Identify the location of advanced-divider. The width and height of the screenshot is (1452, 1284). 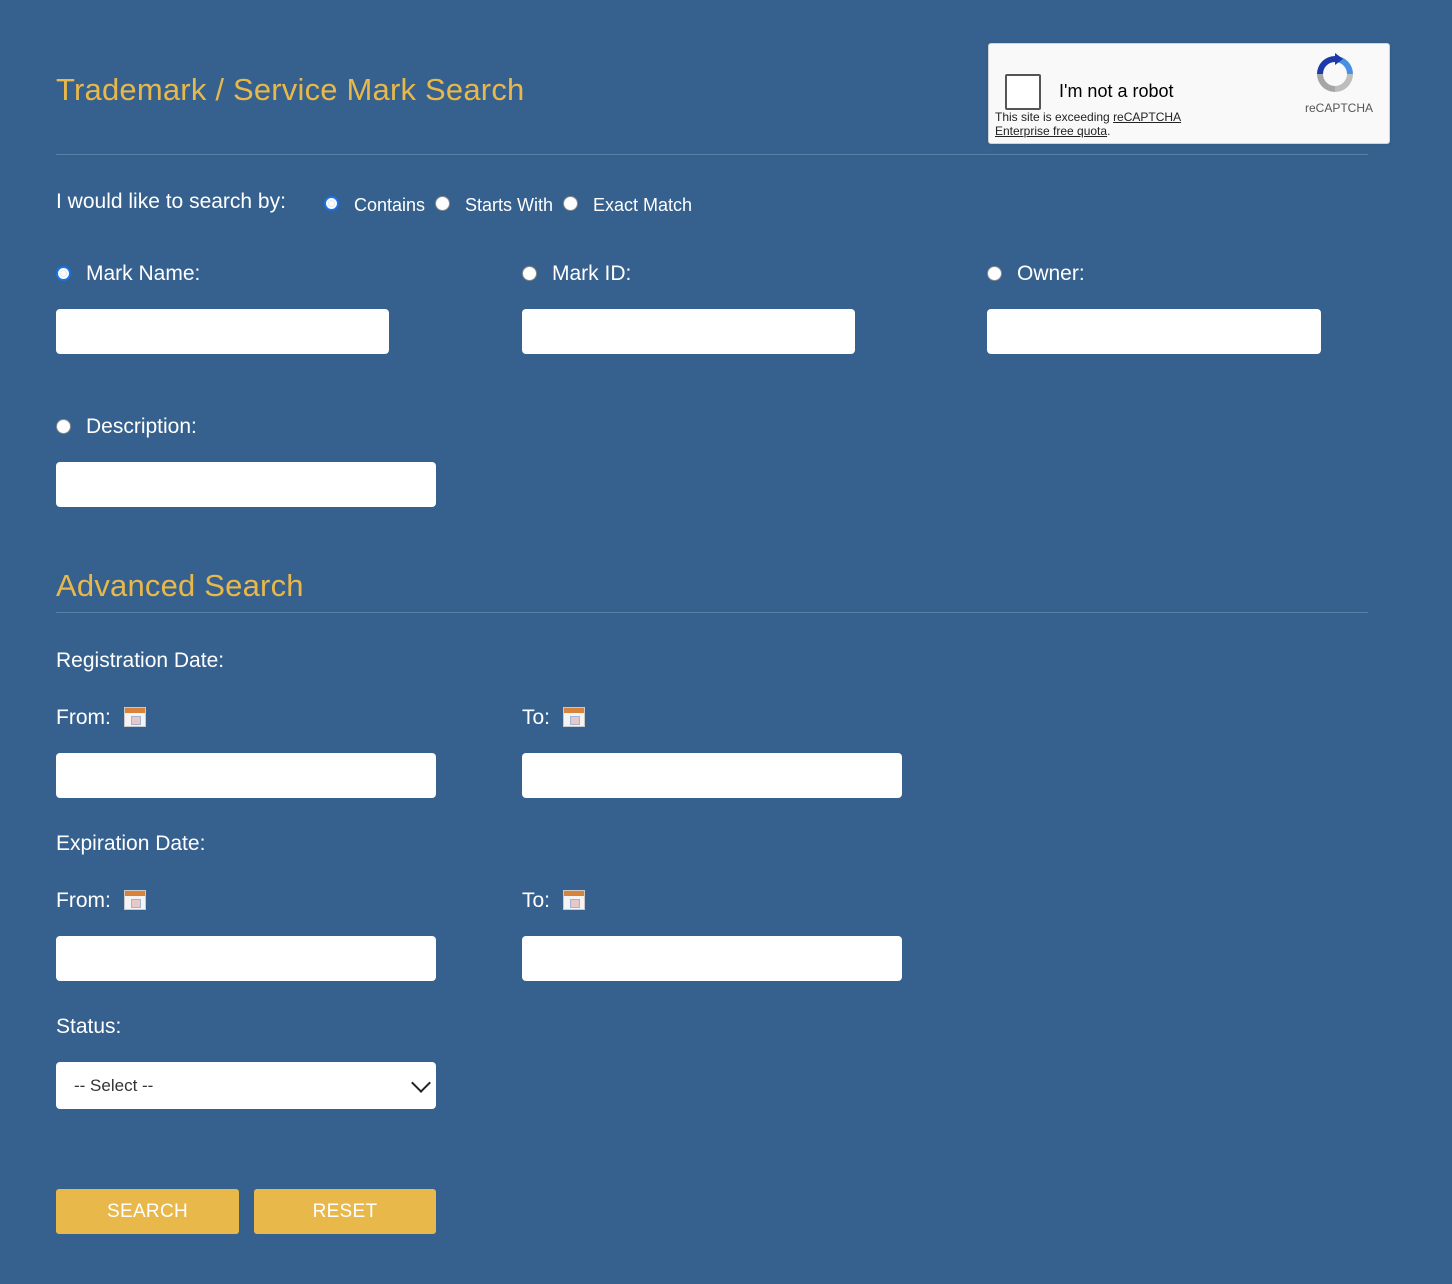
(712, 612).